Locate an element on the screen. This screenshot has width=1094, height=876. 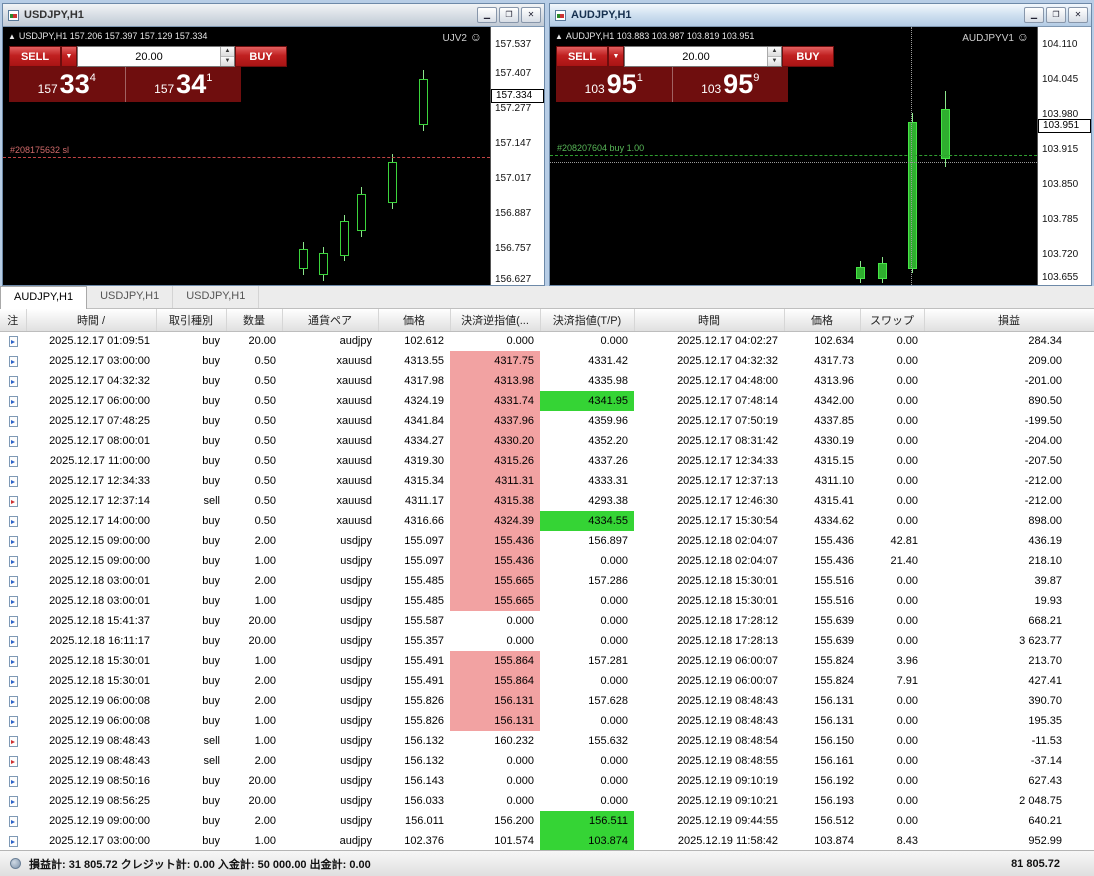
column-header-5: 通貨ペア is located at coordinates (330, 320).